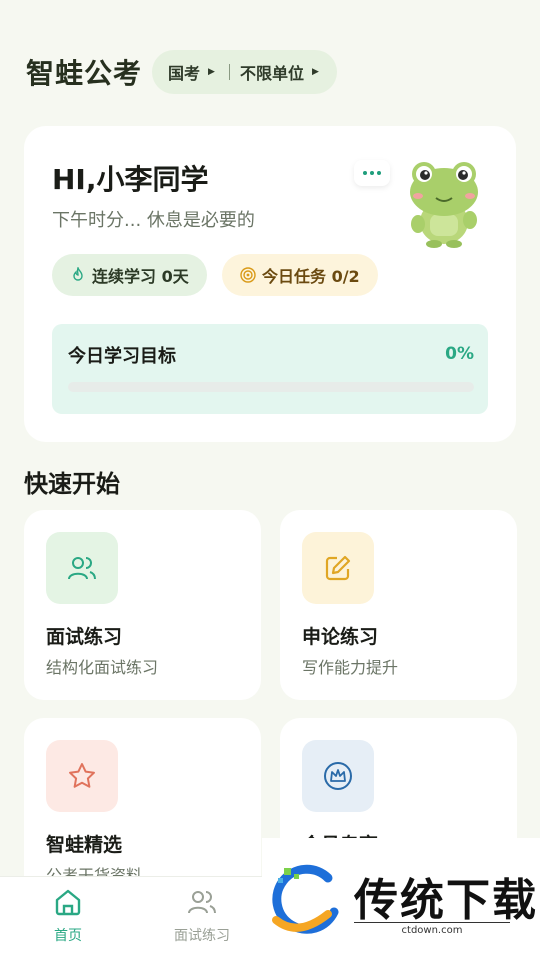 This screenshot has height=960, width=540. What do you see at coordinates (340, 637) in the screenshot?
I see `card-title: 申论练习` at bounding box center [340, 637].